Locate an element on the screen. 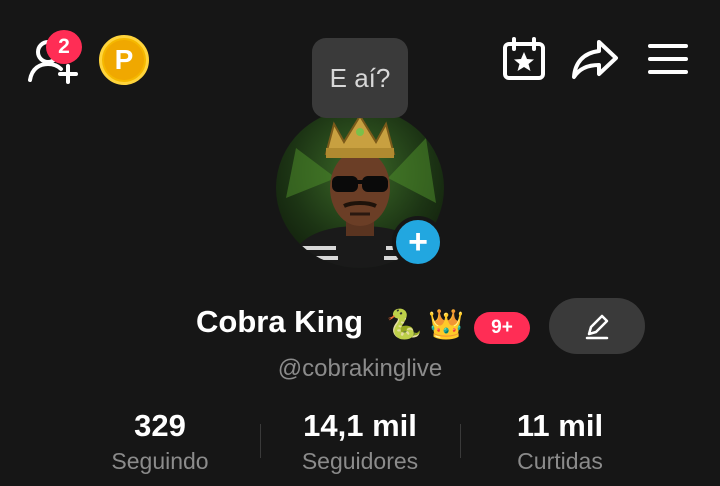 This screenshot has width=720, height=486. share-button is located at coordinates (595, 59).